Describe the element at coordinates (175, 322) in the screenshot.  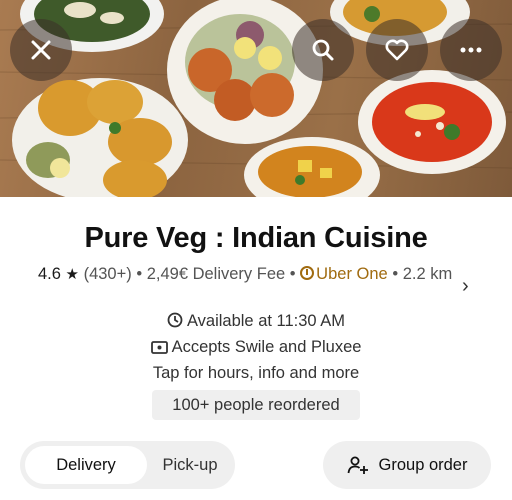
I see `clock-icon` at that location.